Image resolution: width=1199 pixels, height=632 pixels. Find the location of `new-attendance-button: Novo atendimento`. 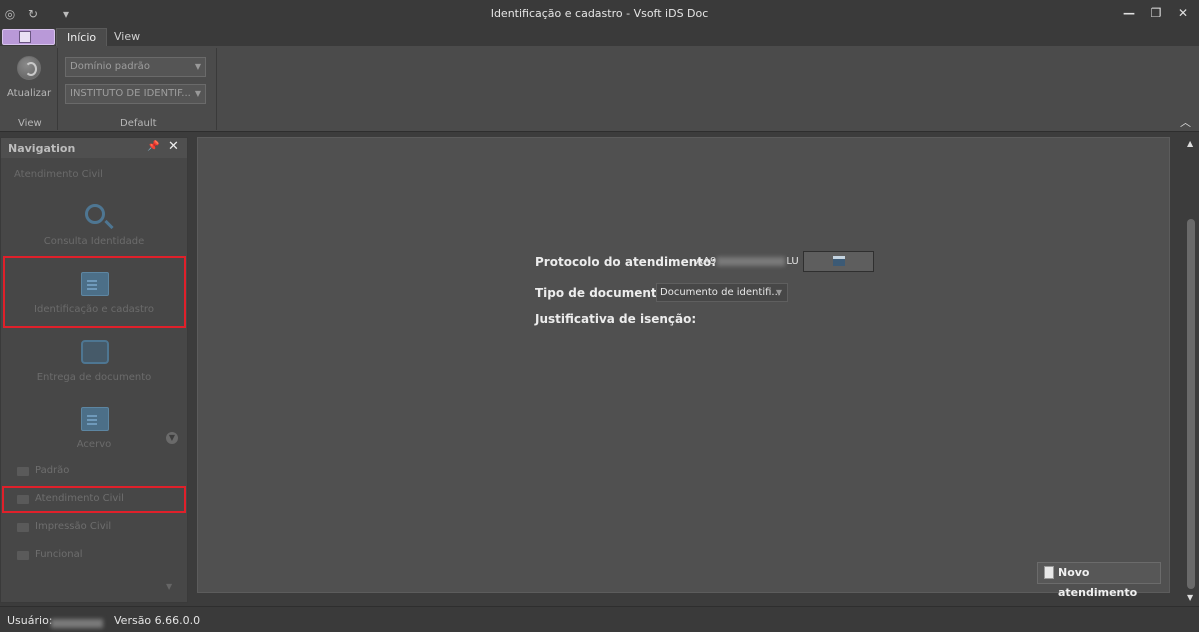

new-attendance-button: Novo atendimento is located at coordinates (1099, 580).